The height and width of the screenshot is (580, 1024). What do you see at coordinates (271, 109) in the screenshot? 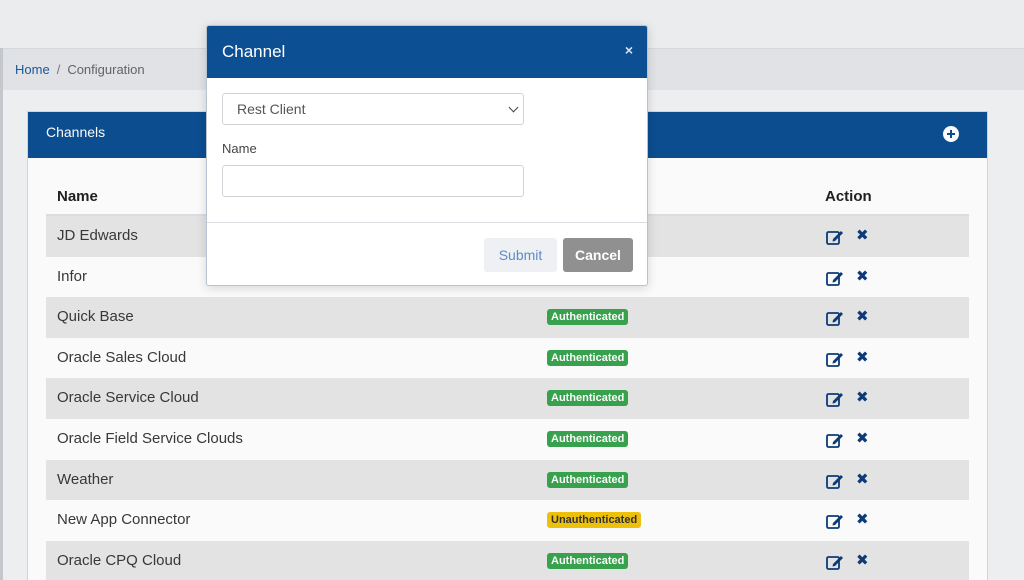
I see `select-value: Rest Client` at bounding box center [271, 109].